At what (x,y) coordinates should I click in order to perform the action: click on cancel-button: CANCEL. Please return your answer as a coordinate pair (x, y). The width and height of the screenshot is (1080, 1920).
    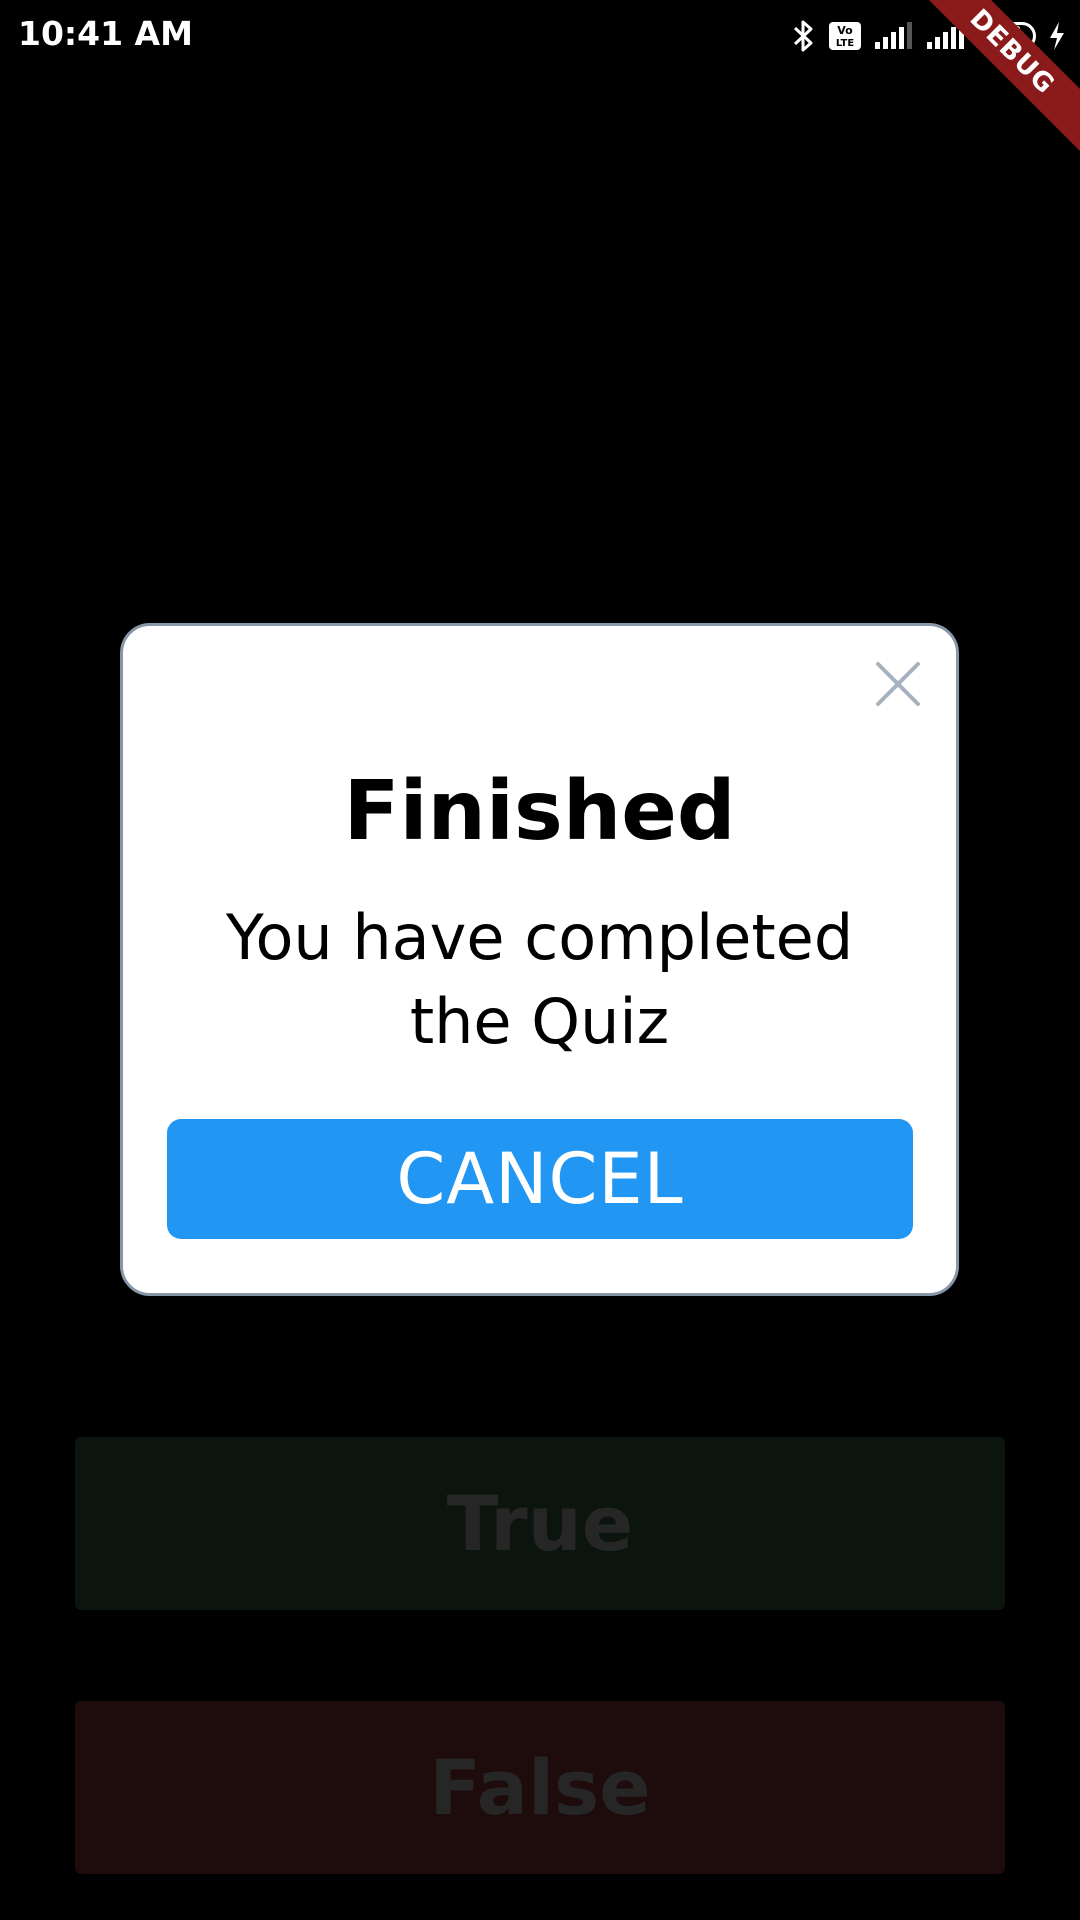
    Looking at the image, I should click on (540, 1179).